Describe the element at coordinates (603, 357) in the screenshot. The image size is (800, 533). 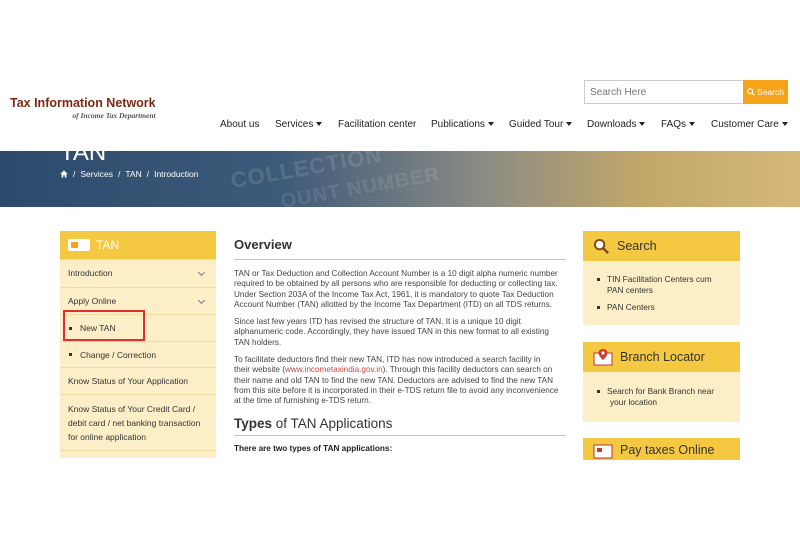
I see `map-pin-icon` at that location.